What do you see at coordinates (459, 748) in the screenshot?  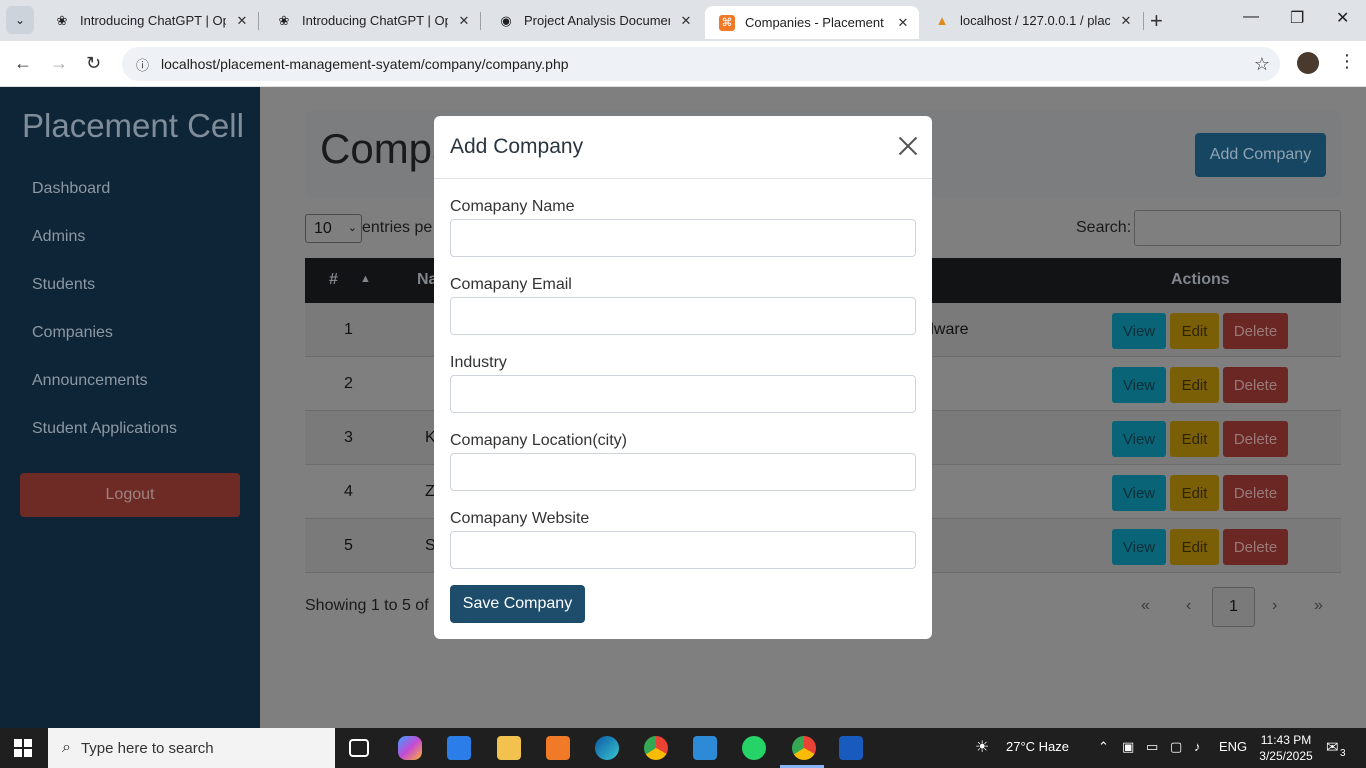 I see `store-icon` at bounding box center [459, 748].